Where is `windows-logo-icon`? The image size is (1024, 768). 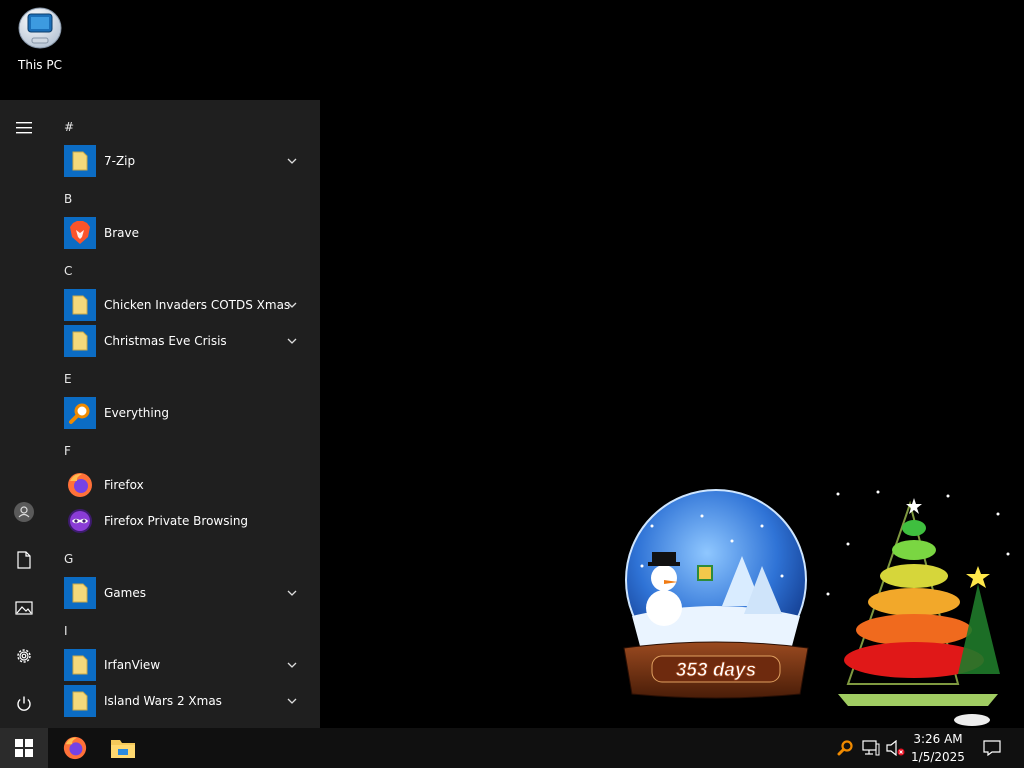 windows-logo-icon is located at coordinates (24, 748).